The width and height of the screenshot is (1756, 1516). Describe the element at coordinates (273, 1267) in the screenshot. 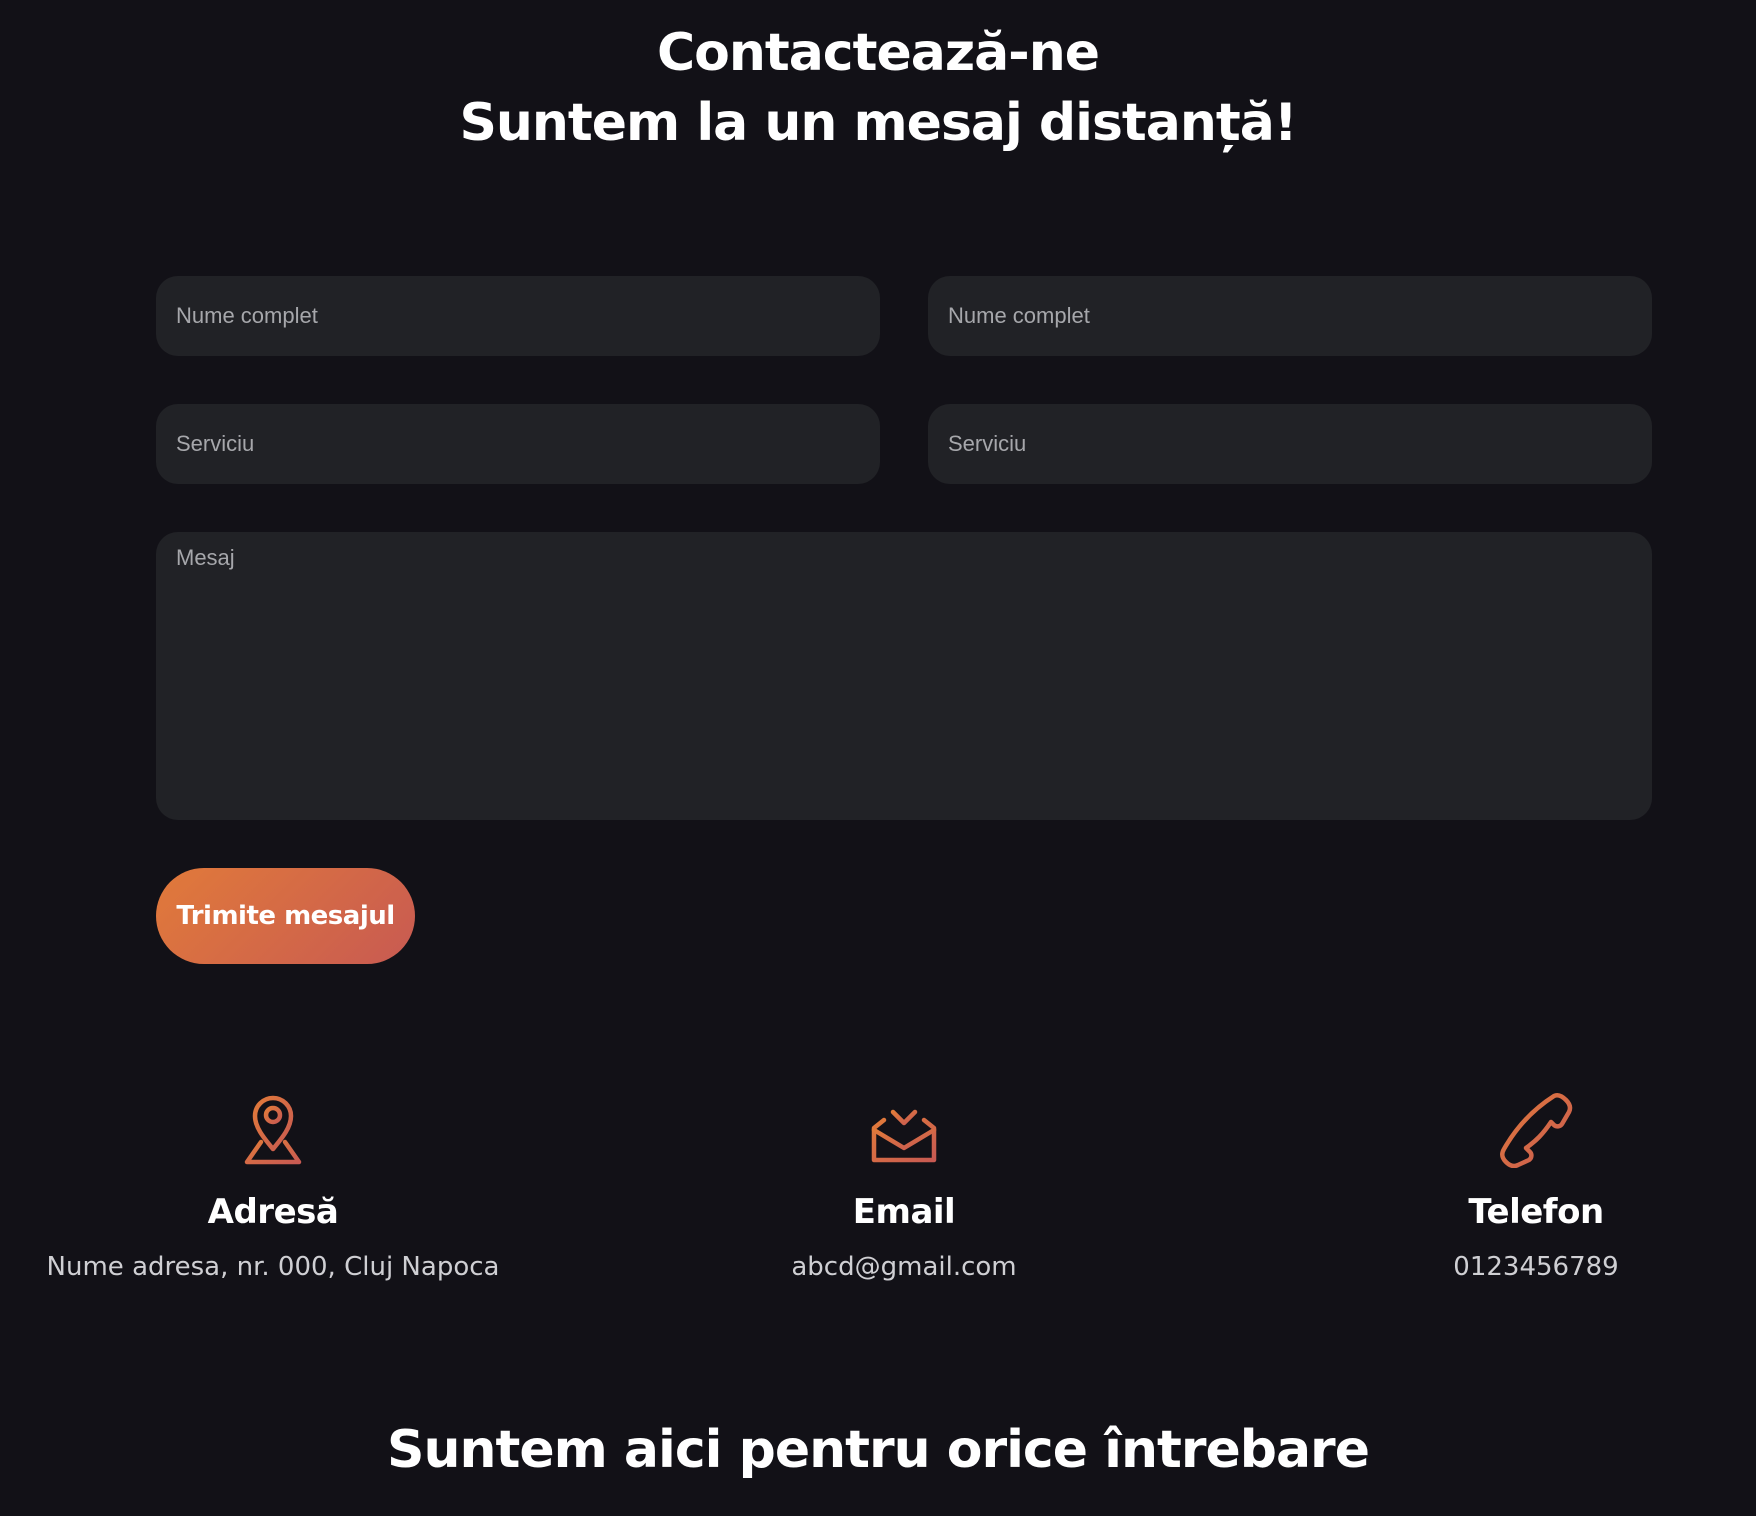

I see `address-value: Nume adresa, nr. 000, Cluj Napoca` at that location.